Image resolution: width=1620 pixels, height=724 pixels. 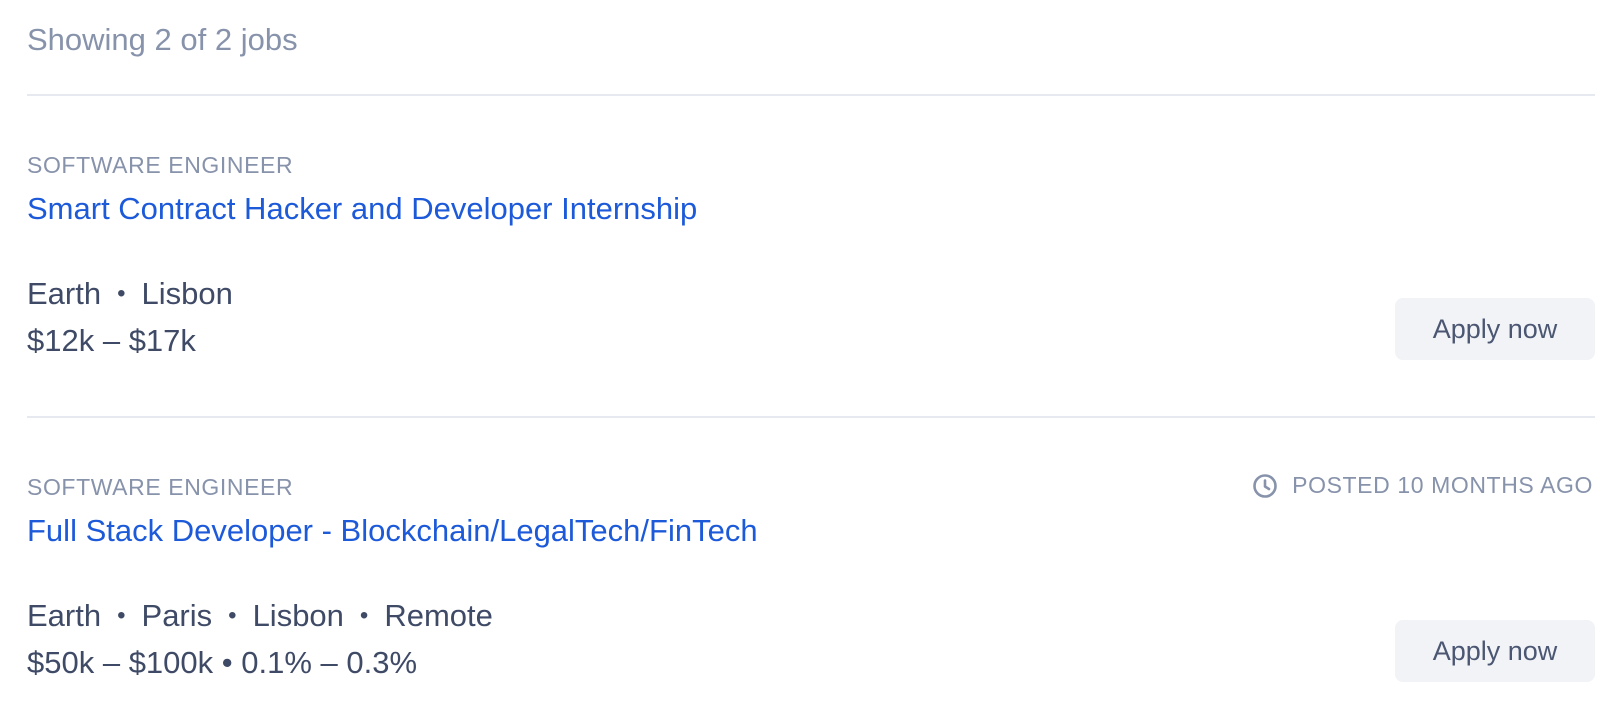 I want to click on posted-label: POSTED 10 MONTHS AGO, so click(x=1442, y=485).